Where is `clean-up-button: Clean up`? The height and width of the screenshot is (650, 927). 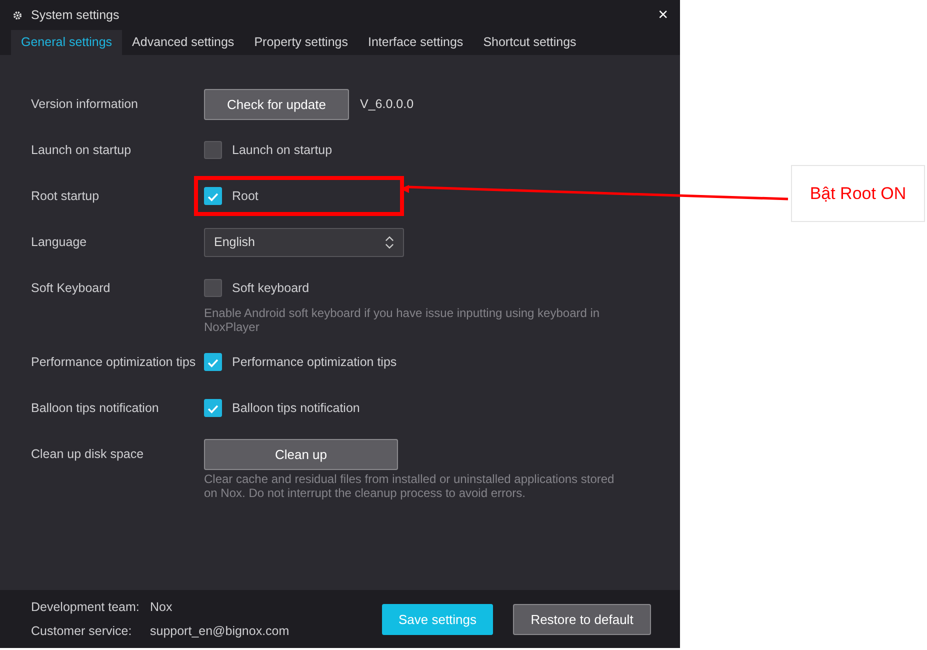 clean-up-button: Clean up is located at coordinates (301, 454).